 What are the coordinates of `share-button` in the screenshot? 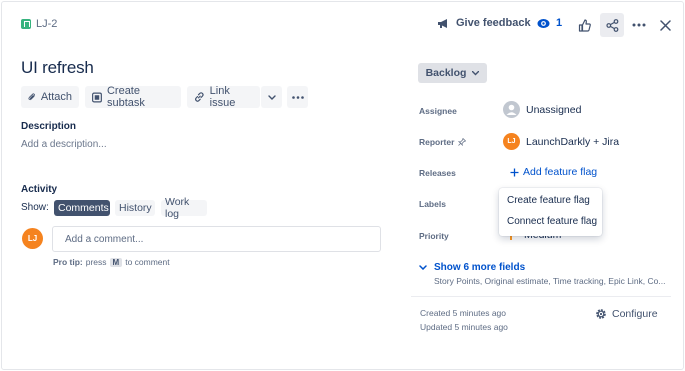 It's located at (612, 25).